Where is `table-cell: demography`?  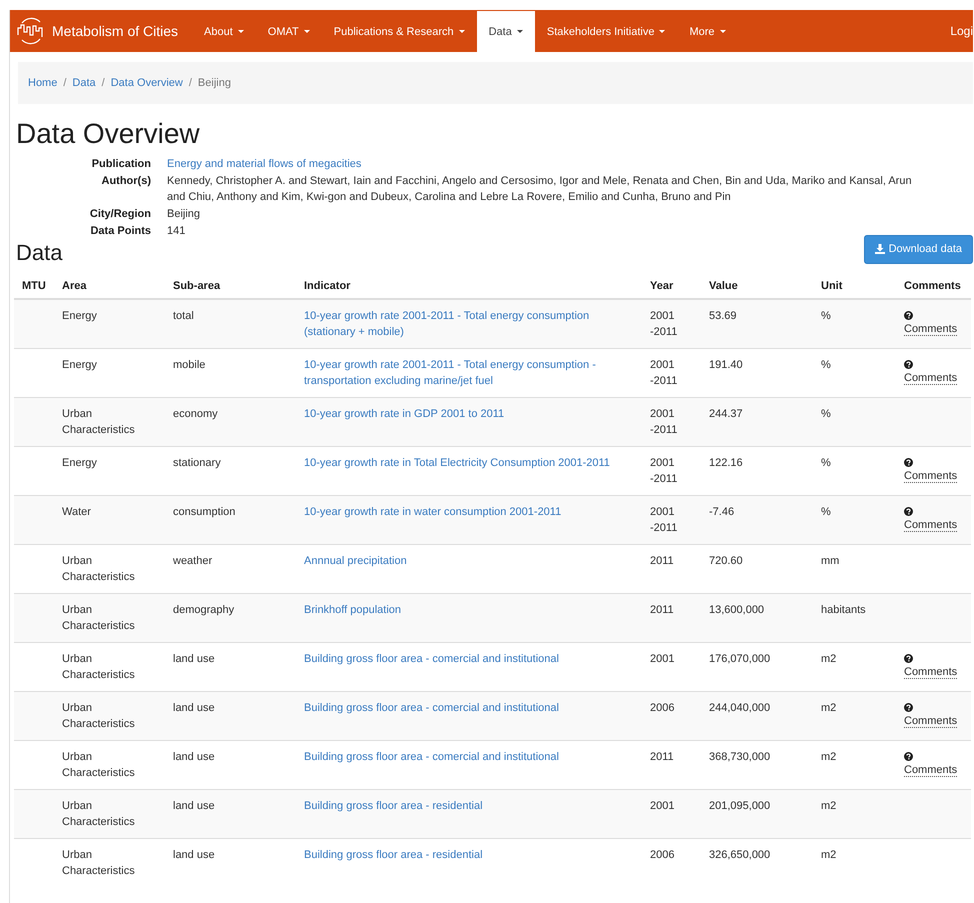 table-cell: demography is located at coordinates (230, 618).